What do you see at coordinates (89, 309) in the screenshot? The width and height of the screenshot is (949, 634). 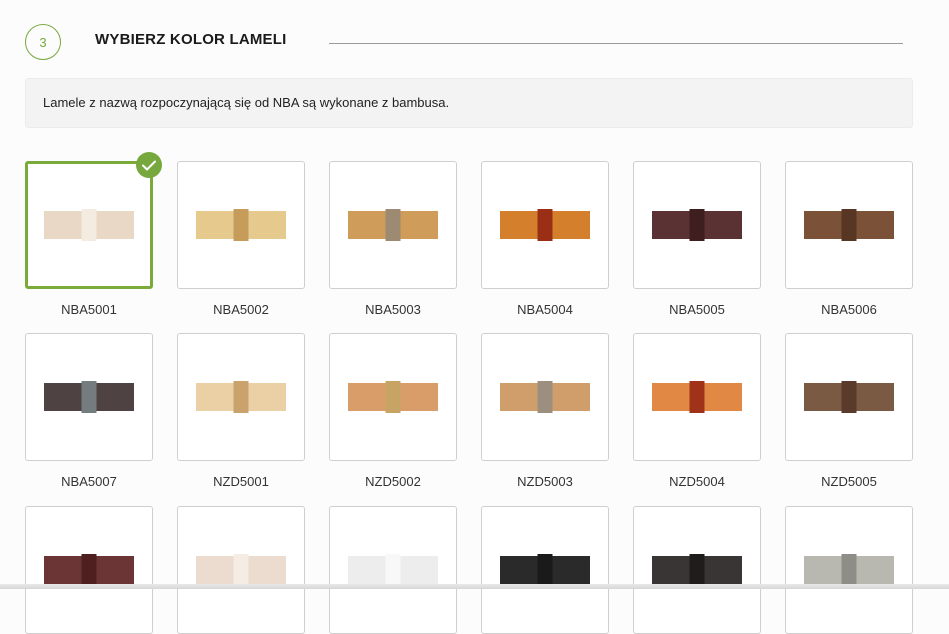 I see `swatch-code-label: NBA5001` at bounding box center [89, 309].